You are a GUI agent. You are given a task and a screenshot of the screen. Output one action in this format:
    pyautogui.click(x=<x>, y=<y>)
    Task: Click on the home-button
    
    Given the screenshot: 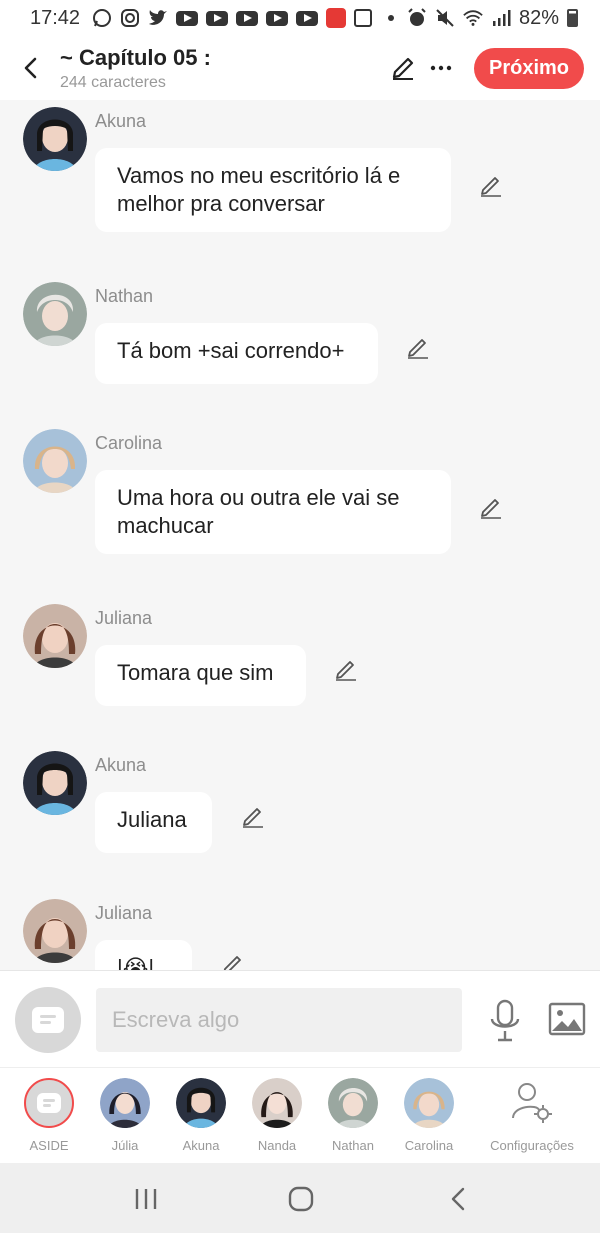 What is the action you would take?
    pyautogui.click(x=301, y=1199)
    